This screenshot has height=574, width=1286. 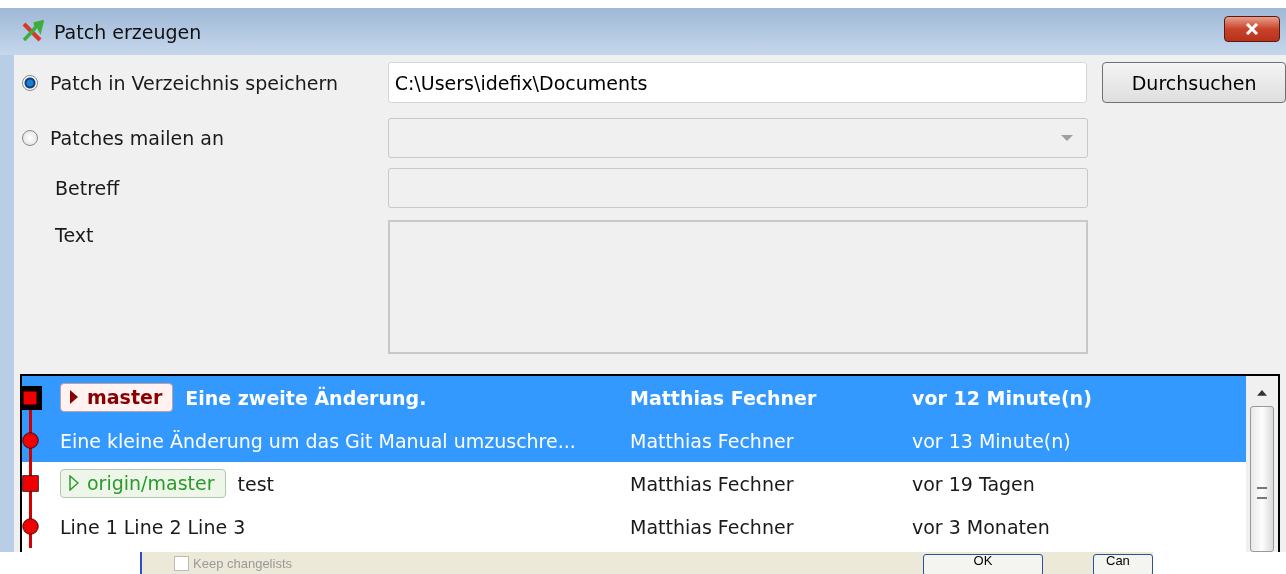 I want to click on commit-date: vor 3 Monaten, so click(x=981, y=526).